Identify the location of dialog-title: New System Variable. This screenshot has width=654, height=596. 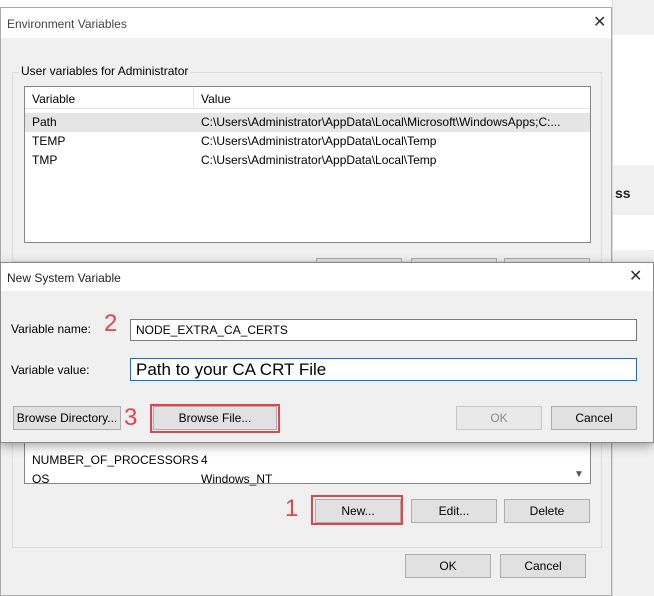
(64, 278).